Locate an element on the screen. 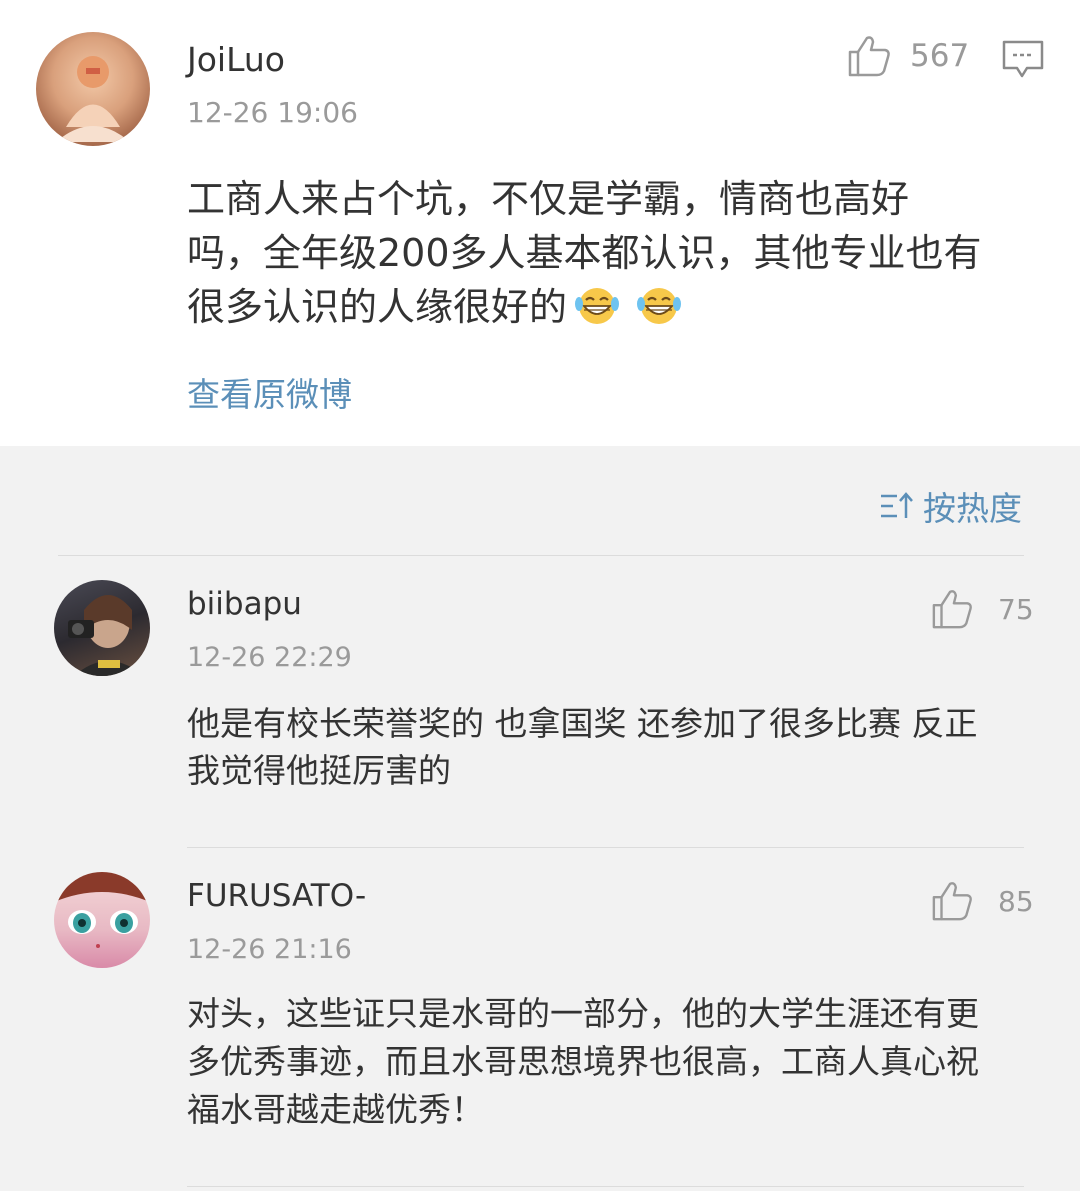  comment-line: 多优秀事迹，而且水哥思想境界也很高，工商人真心祝 is located at coordinates (583, 1061).